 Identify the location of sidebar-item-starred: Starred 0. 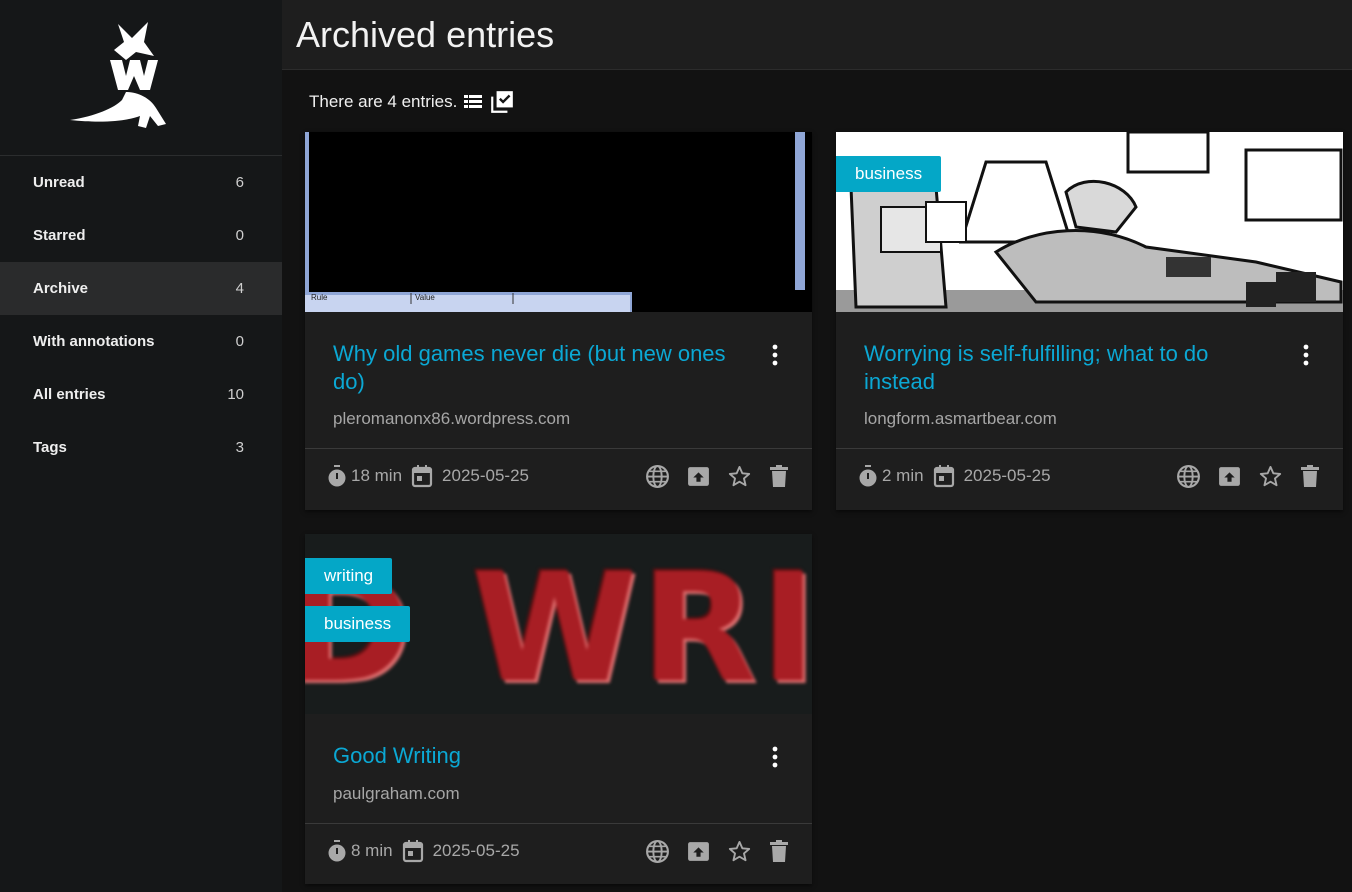
(141, 235).